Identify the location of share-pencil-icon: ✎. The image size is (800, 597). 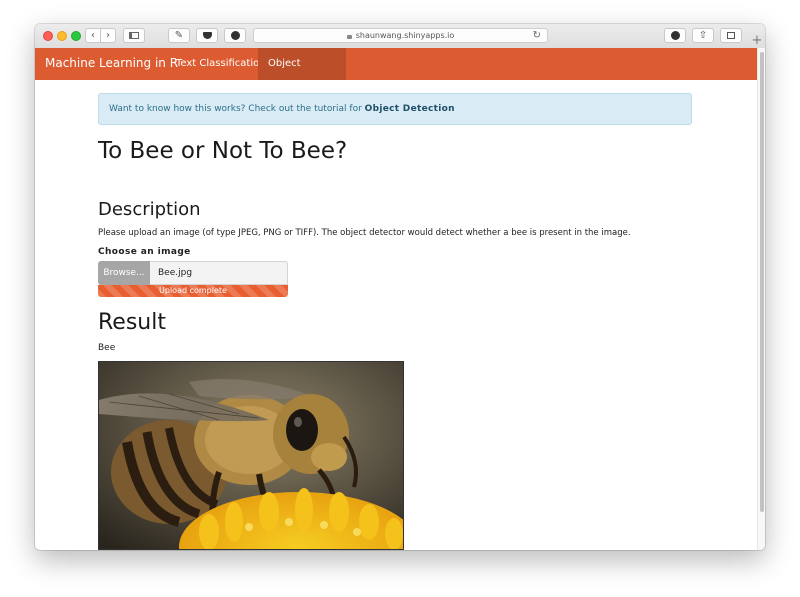
(179, 35).